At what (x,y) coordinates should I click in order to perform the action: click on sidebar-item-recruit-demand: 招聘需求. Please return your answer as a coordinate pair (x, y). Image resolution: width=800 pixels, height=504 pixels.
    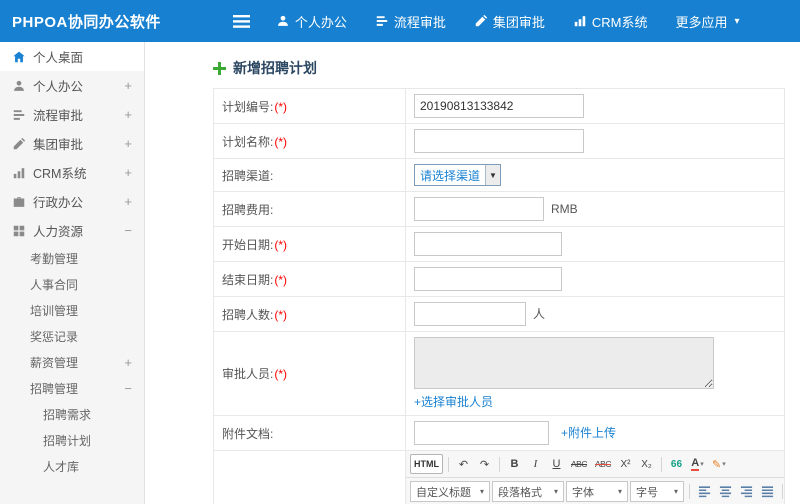
    Looking at the image, I should click on (72, 414).